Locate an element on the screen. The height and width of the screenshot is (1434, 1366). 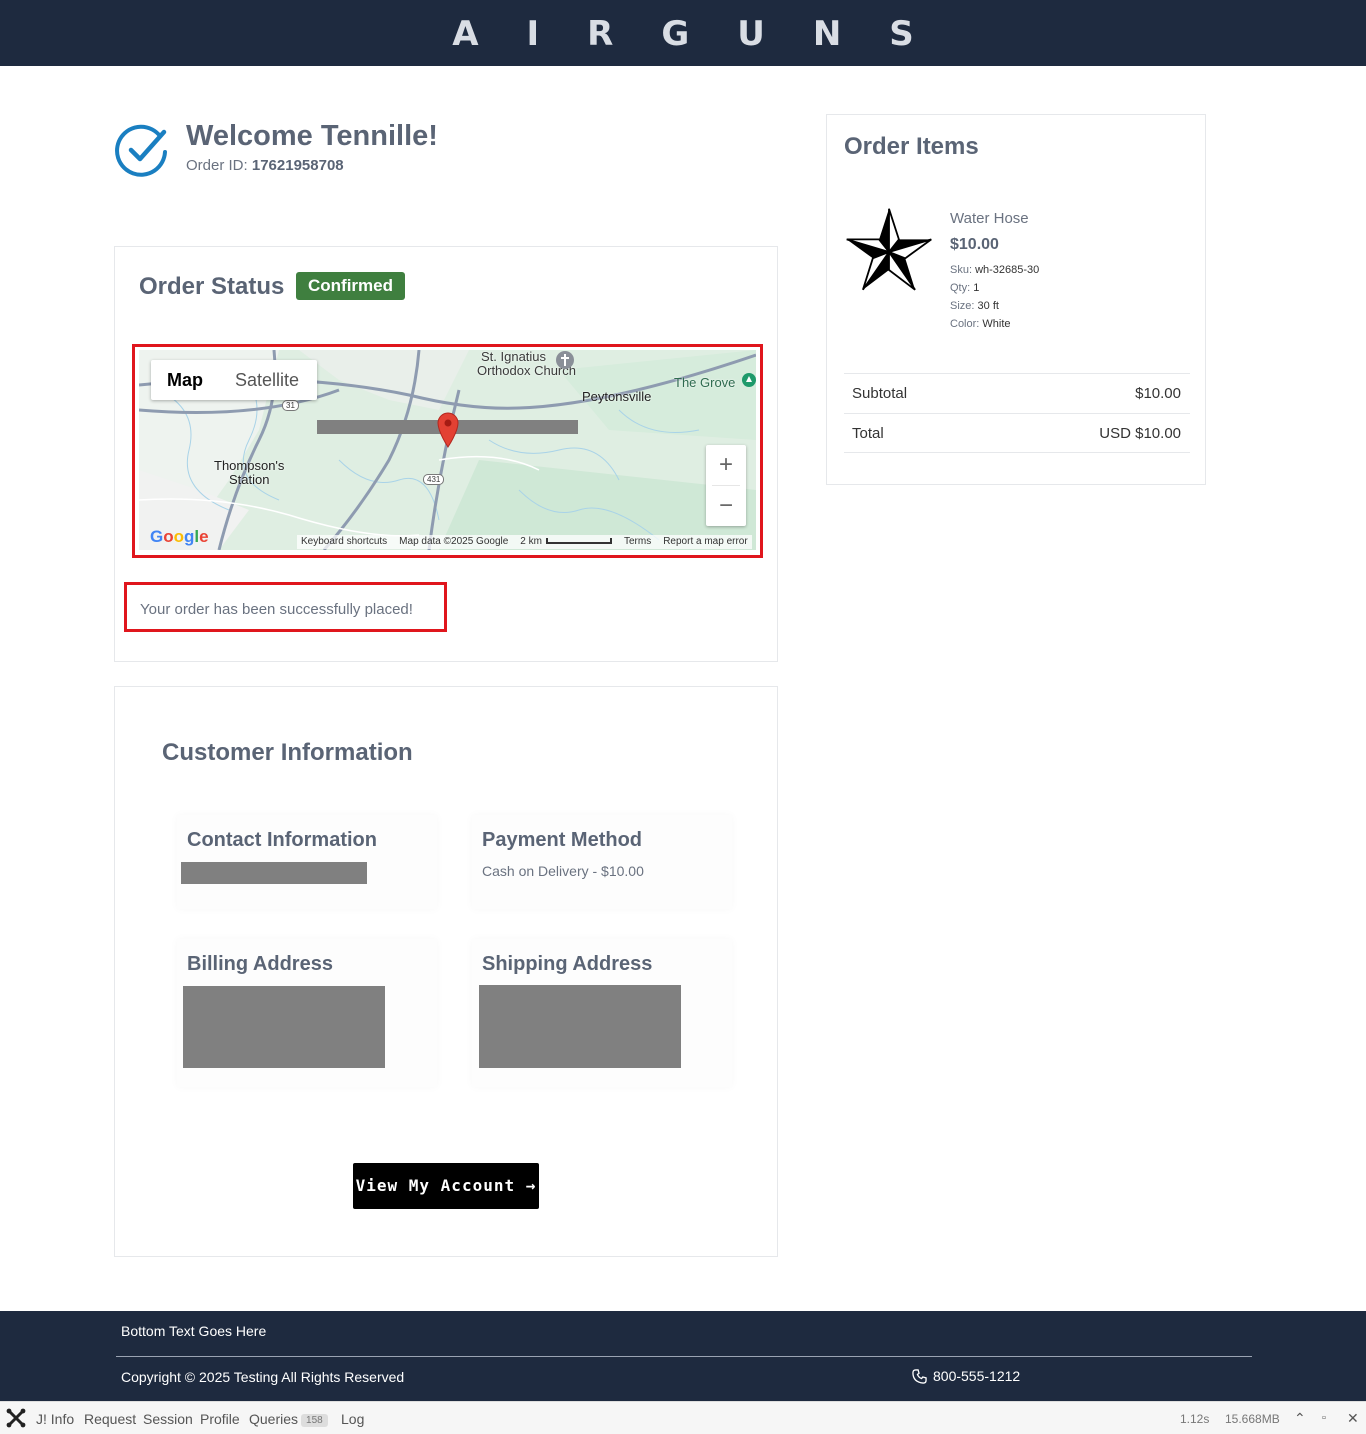
product-size-label: Size: is located at coordinates (962, 306).